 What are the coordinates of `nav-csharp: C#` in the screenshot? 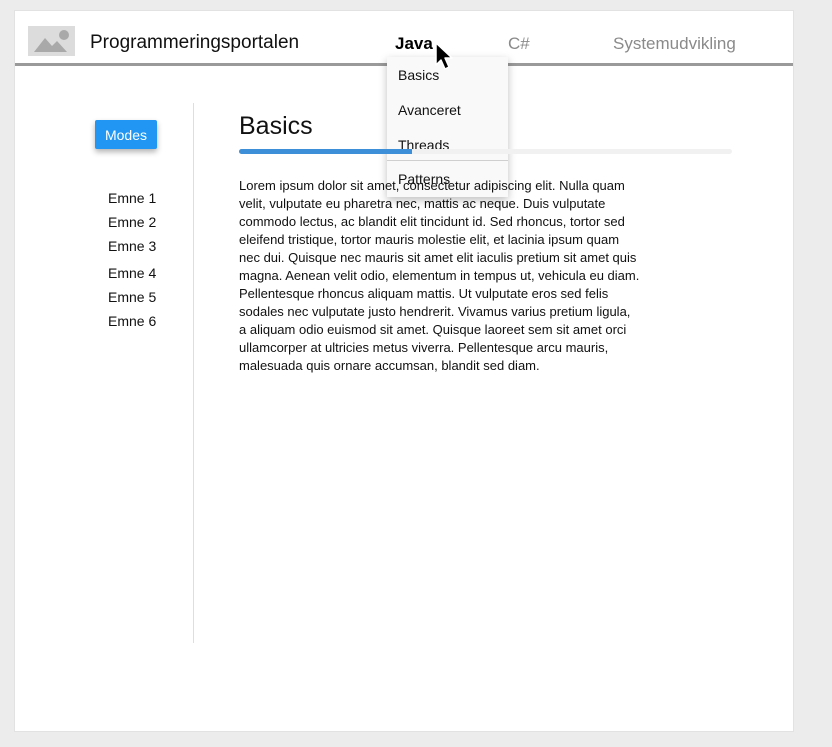 It's located at (519, 44).